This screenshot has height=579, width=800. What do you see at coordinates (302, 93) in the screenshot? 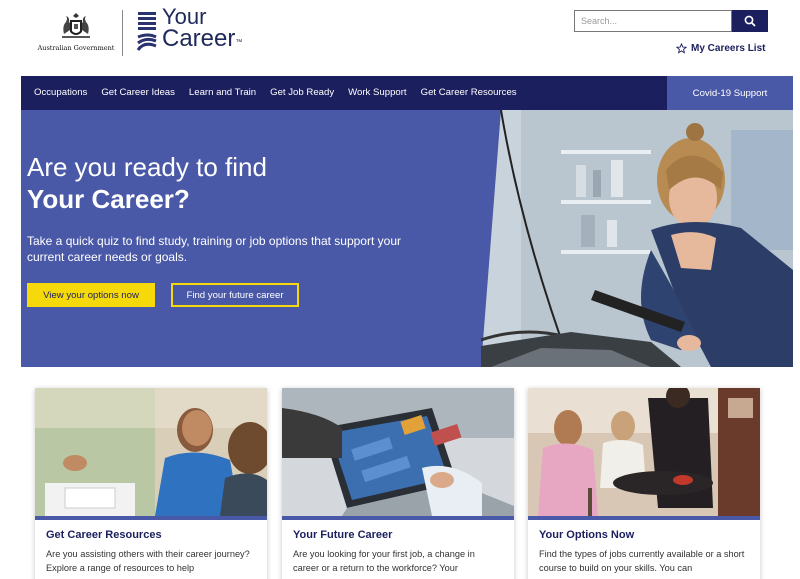
I see `nav-item-get-job-ready: Get Job Ready` at bounding box center [302, 93].